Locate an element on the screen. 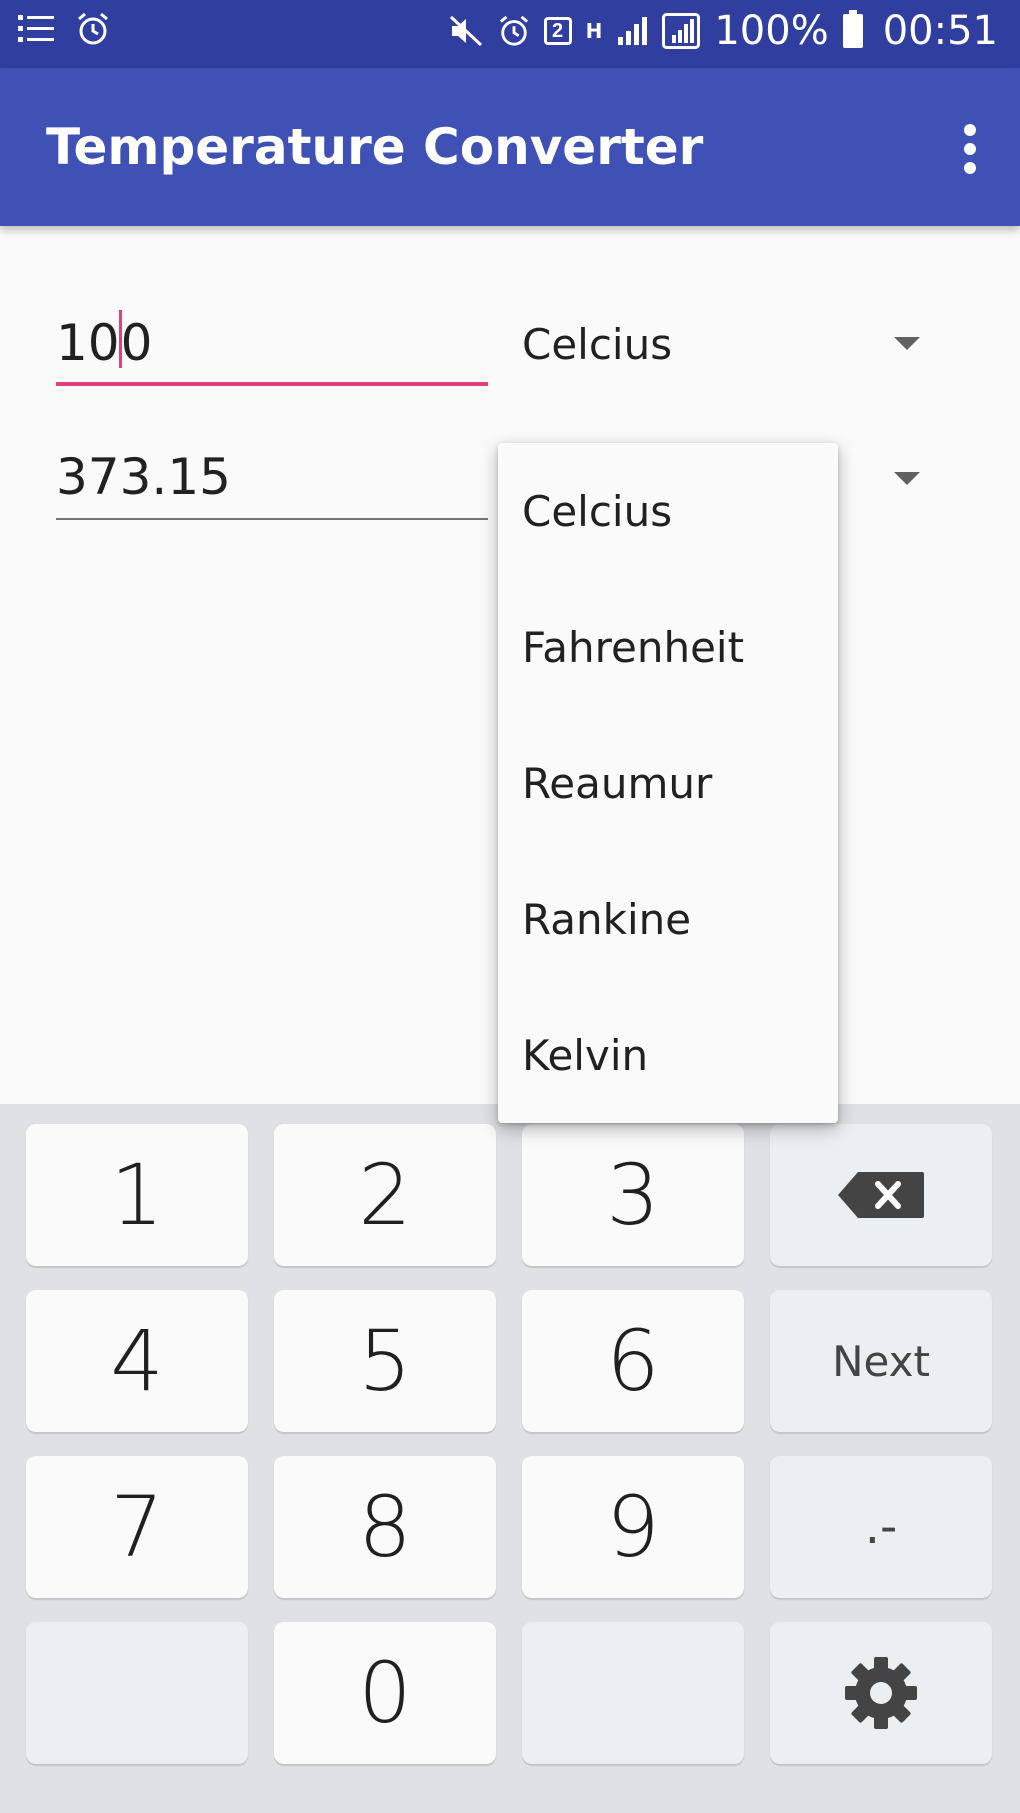 The height and width of the screenshot is (1813, 1020). output-underline is located at coordinates (272, 519).